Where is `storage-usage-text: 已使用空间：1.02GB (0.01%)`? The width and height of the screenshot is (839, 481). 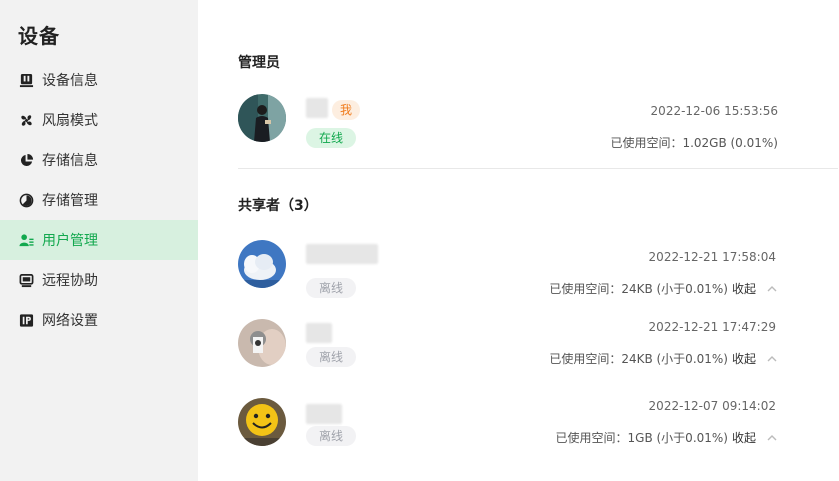 storage-usage-text: 已使用空间：1.02GB (0.01%) is located at coordinates (694, 143).